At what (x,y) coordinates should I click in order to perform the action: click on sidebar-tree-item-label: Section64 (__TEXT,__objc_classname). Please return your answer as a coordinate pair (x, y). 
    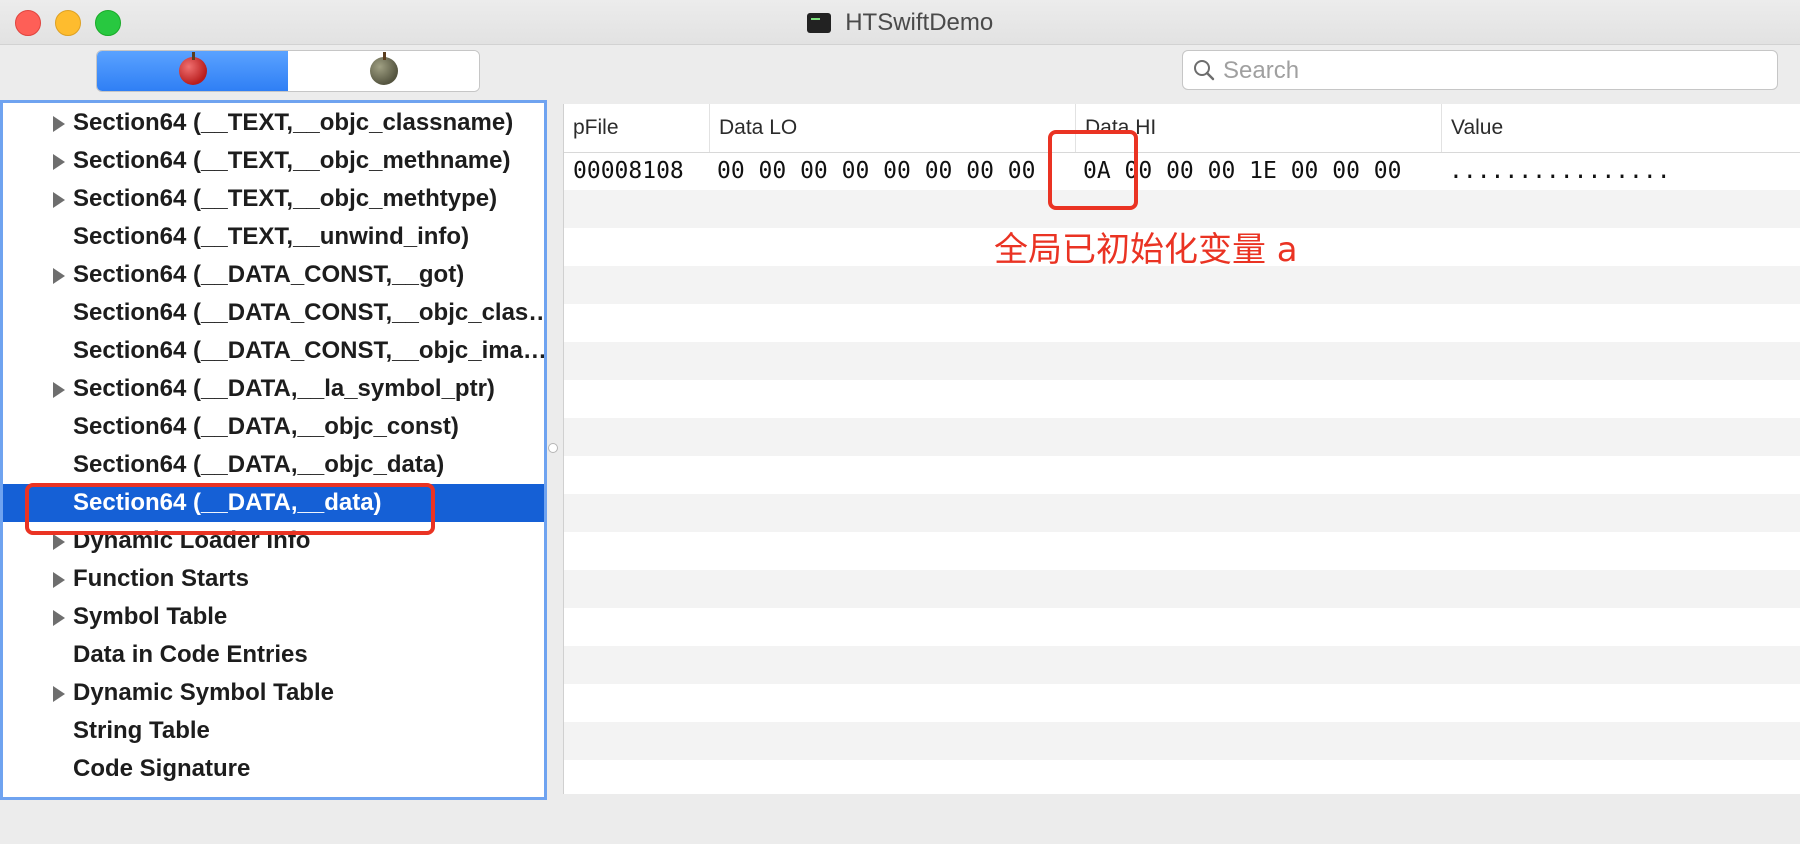
    Looking at the image, I should click on (293, 122).